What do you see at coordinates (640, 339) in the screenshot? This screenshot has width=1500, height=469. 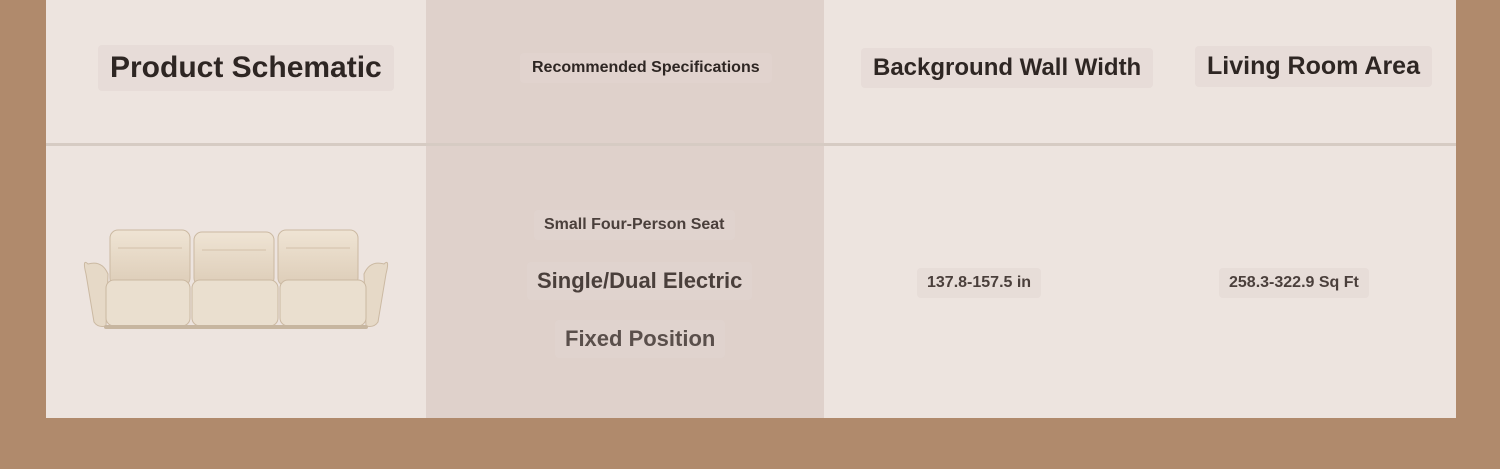 I see `spec-position: Fixed Position` at bounding box center [640, 339].